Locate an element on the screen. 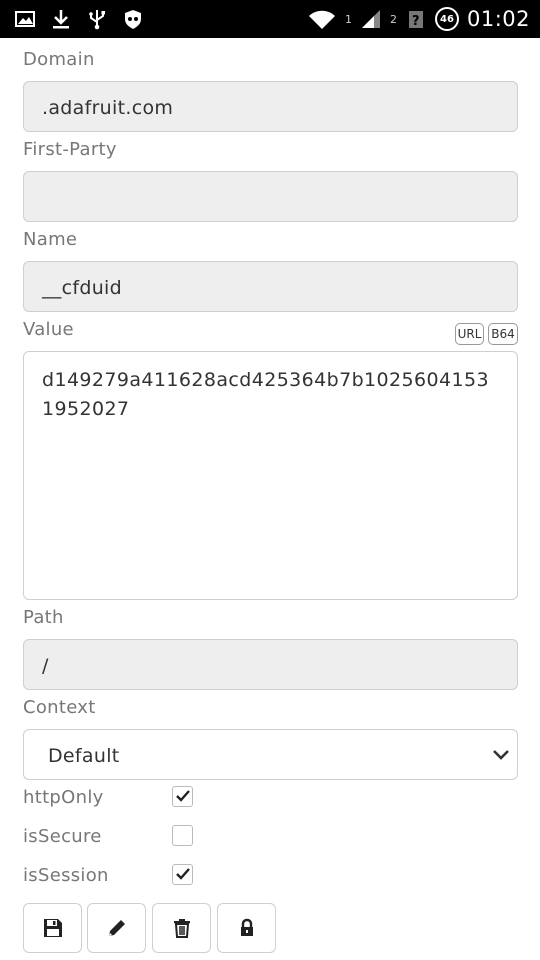 The image size is (540, 960). issecure-checkbox is located at coordinates (182, 835).